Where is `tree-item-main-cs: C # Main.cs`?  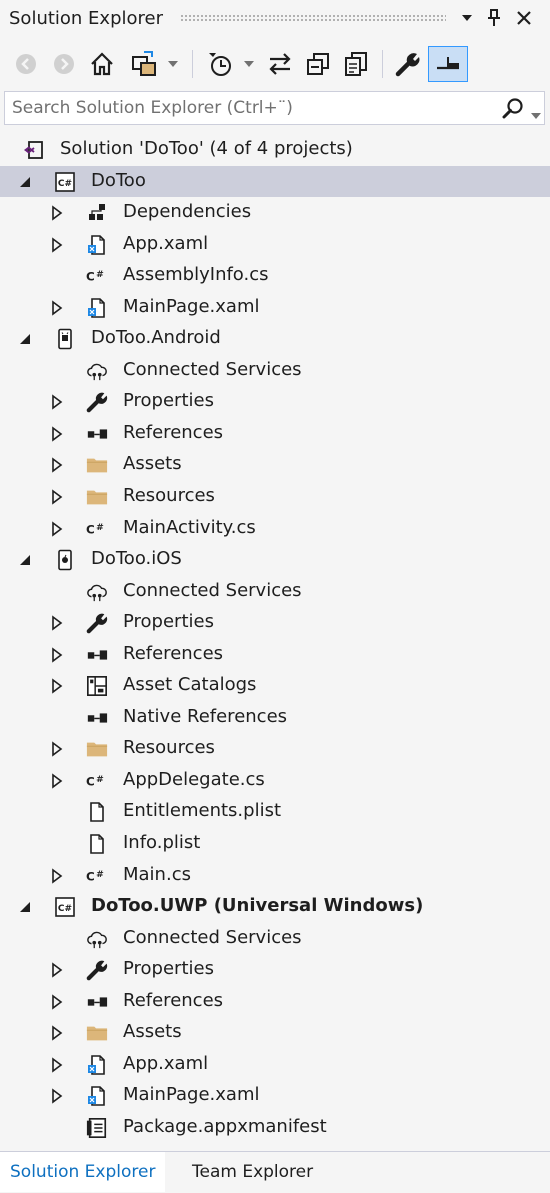
tree-item-main-cs: C # Main.cs is located at coordinates (275, 876).